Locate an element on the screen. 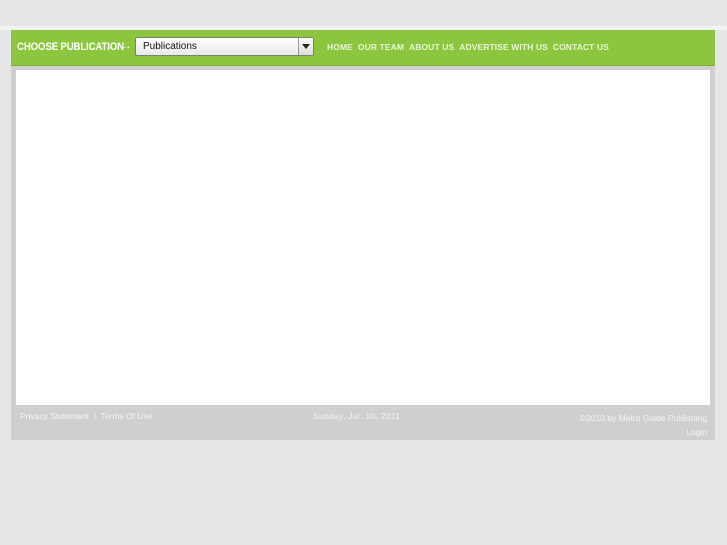 The width and height of the screenshot is (727, 545). copyright-text: ©2010 by Metro Guide Publishing is located at coordinates (643, 418).